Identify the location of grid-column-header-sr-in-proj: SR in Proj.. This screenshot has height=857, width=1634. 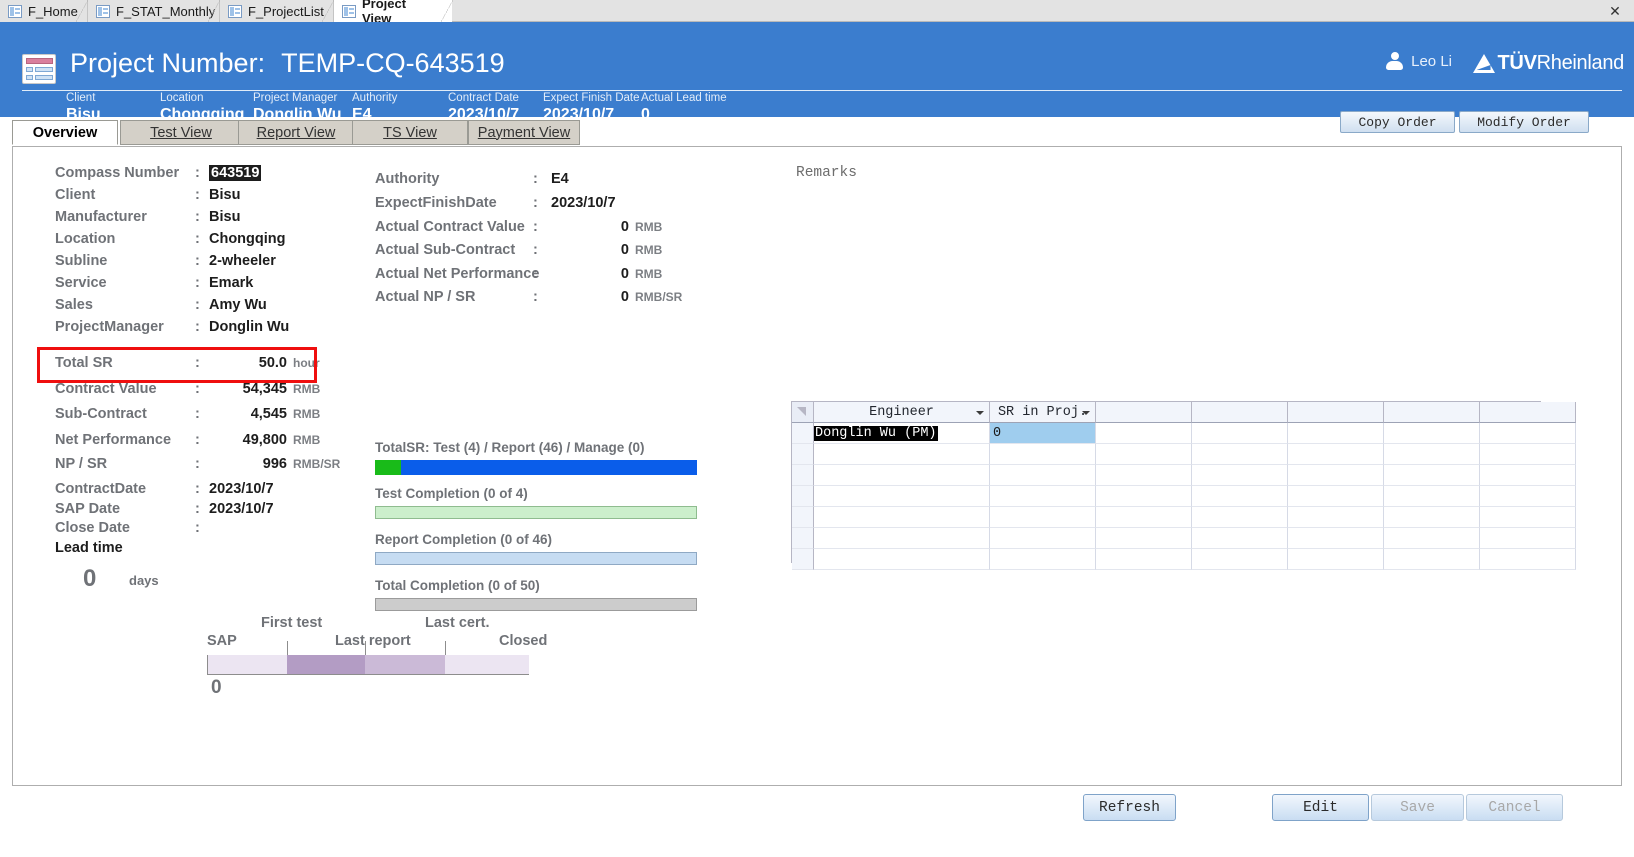
(1043, 412).